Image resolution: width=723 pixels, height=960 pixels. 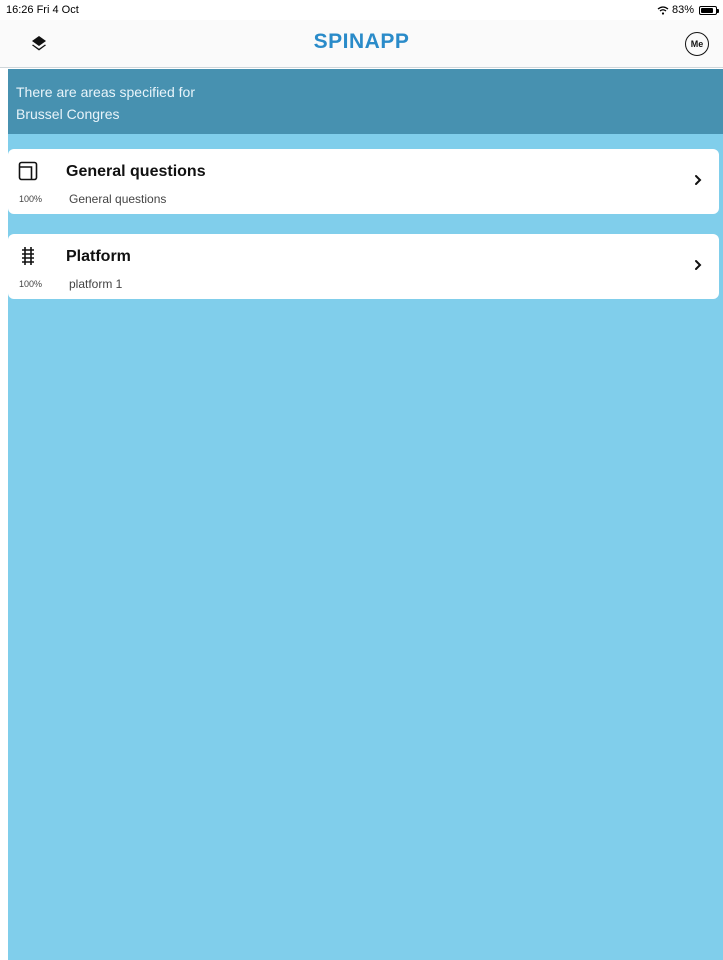 I want to click on banner-text-line2: Brussel Congres, so click(x=68, y=114).